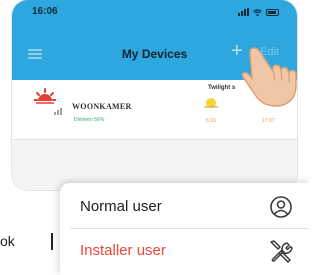 This screenshot has width=320, height=275. What do you see at coordinates (211, 121) in the screenshot?
I see `time-on: 6:16` at bounding box center [211, 121].